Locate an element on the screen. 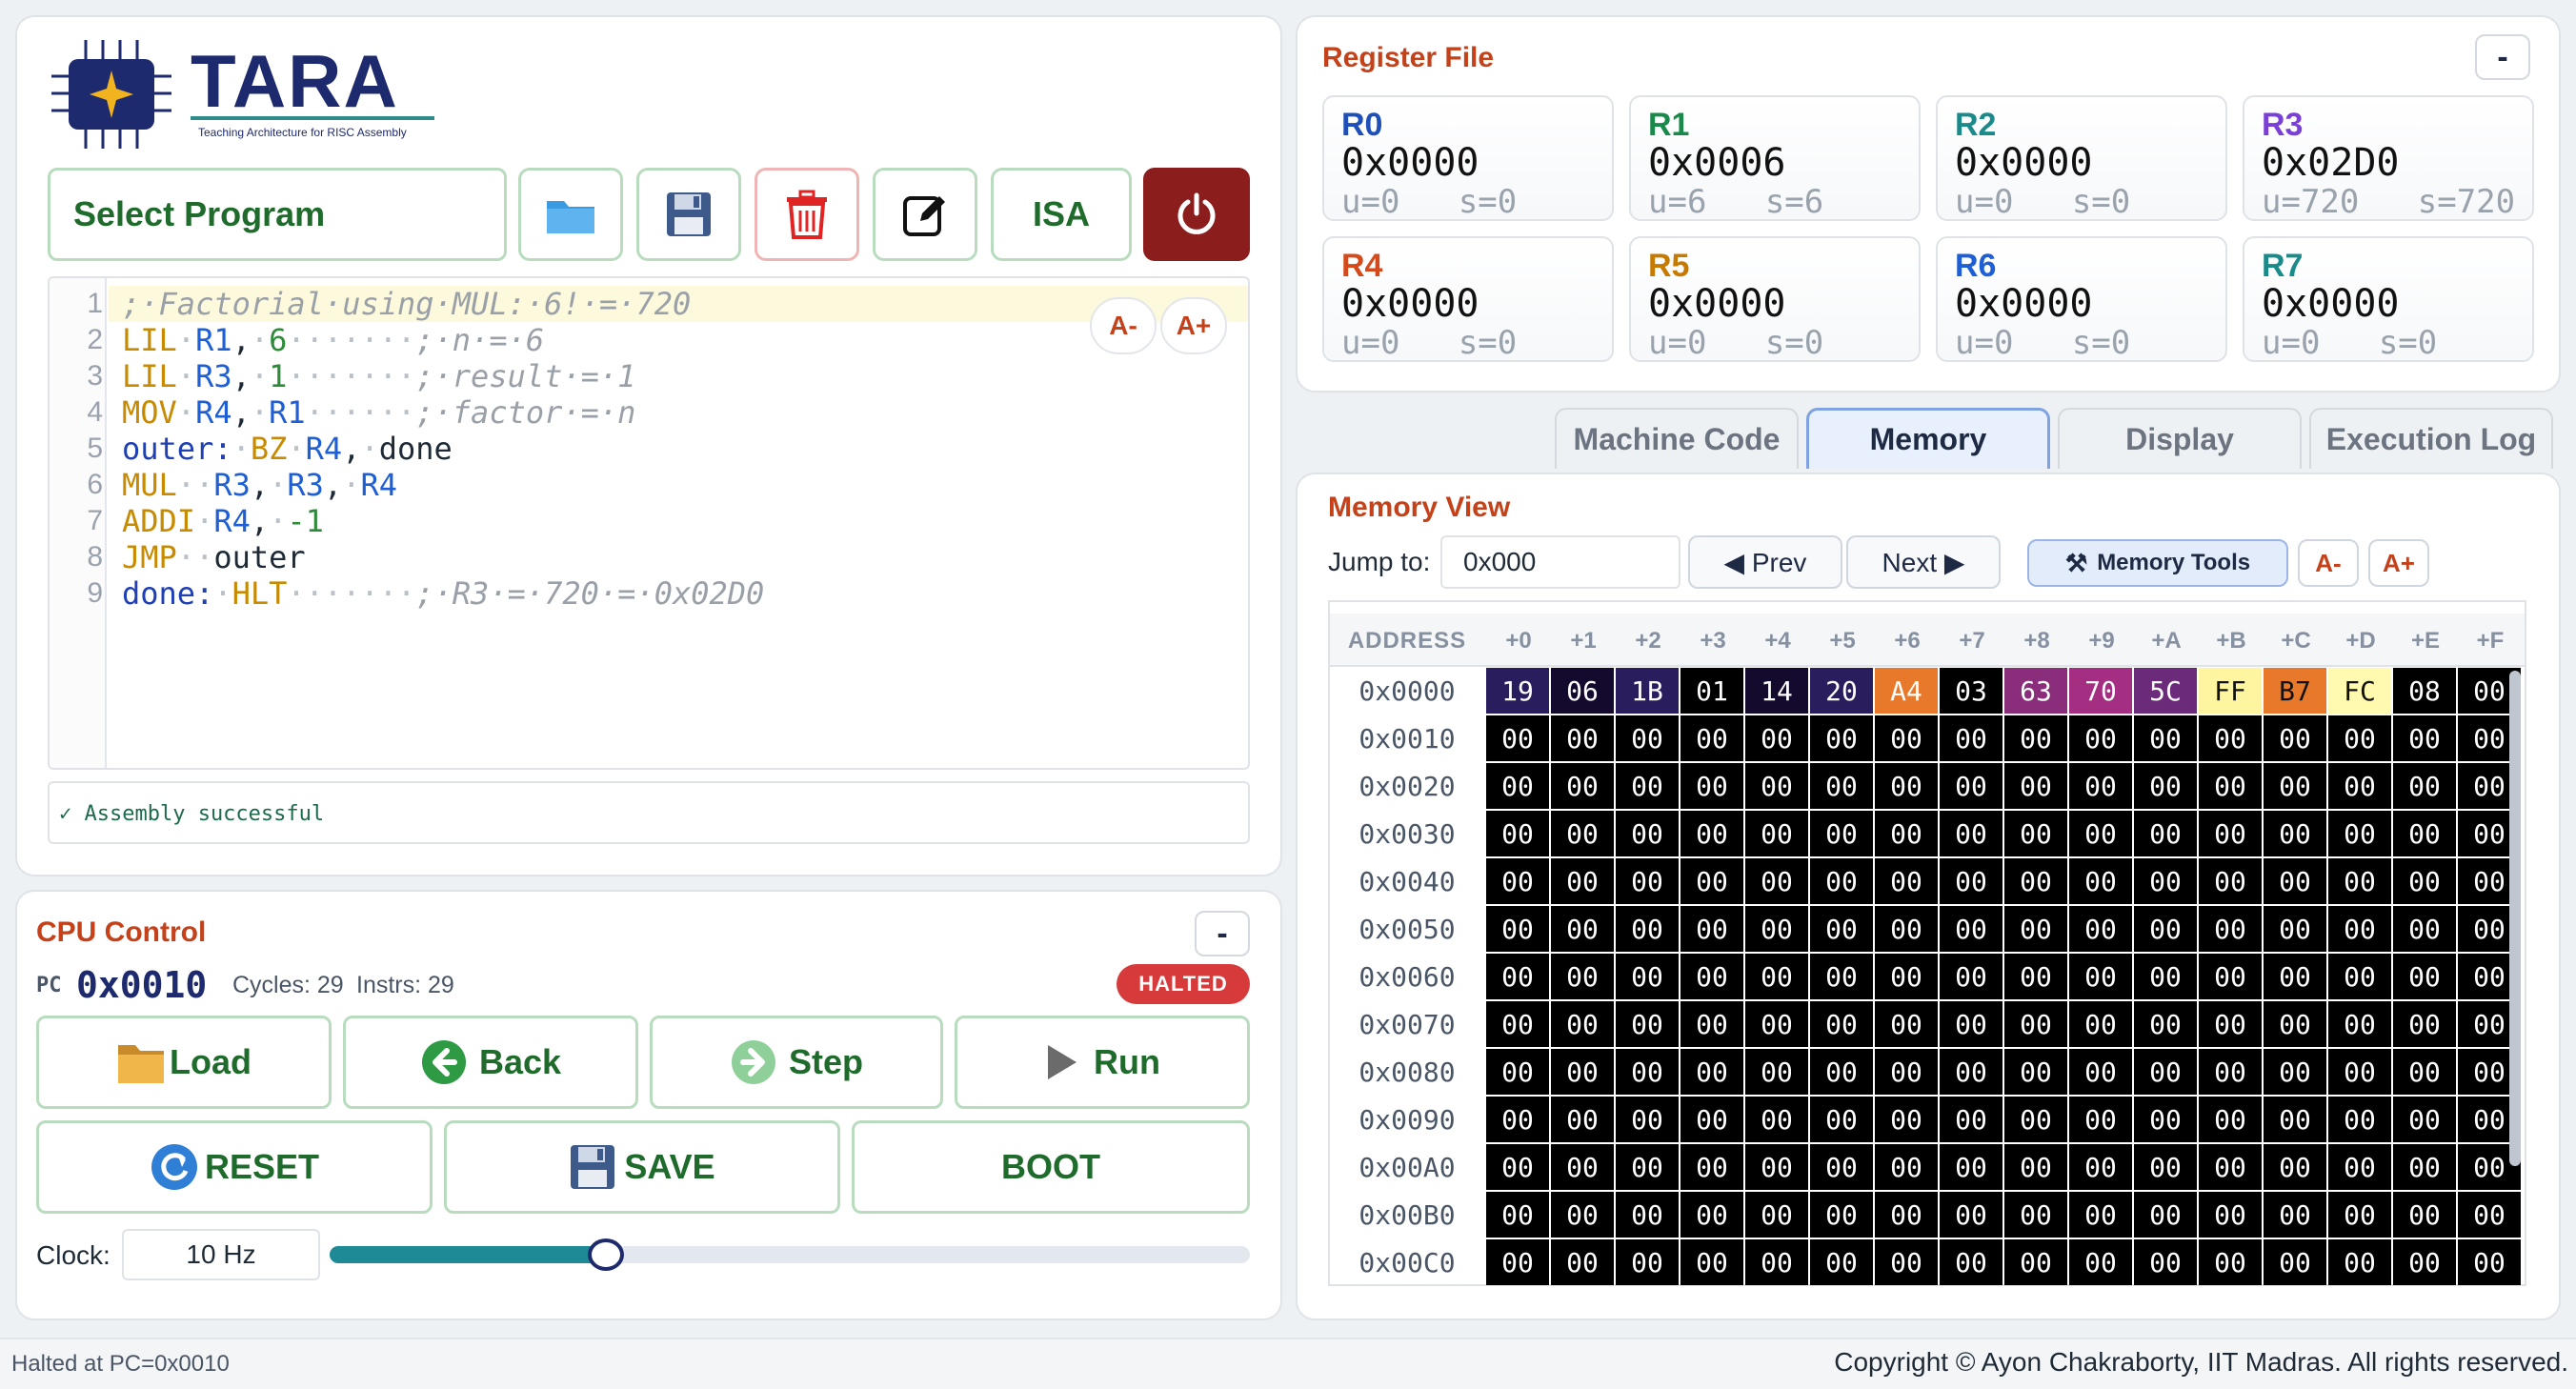 Image resolution: width=2576 pixels, height=1389 pixels. memory-byte-cell: FC is located at coordinates (2359, 691).